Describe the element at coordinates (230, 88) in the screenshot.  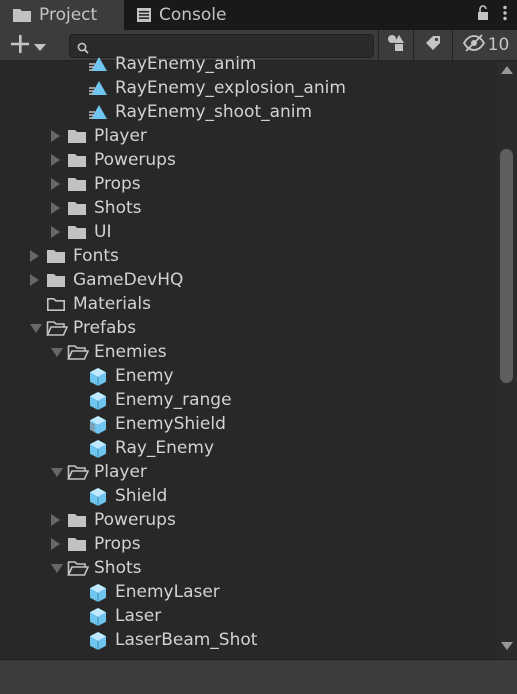
I see `tree-item-label: RayEnemy_explosion_anim` at that location.